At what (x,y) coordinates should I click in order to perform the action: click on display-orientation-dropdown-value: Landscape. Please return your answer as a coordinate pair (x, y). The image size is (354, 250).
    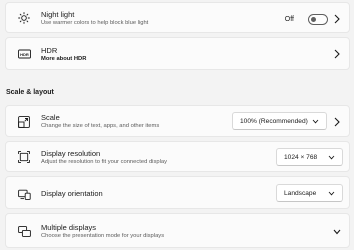
    Looking at the image, I should click on (300, 193).